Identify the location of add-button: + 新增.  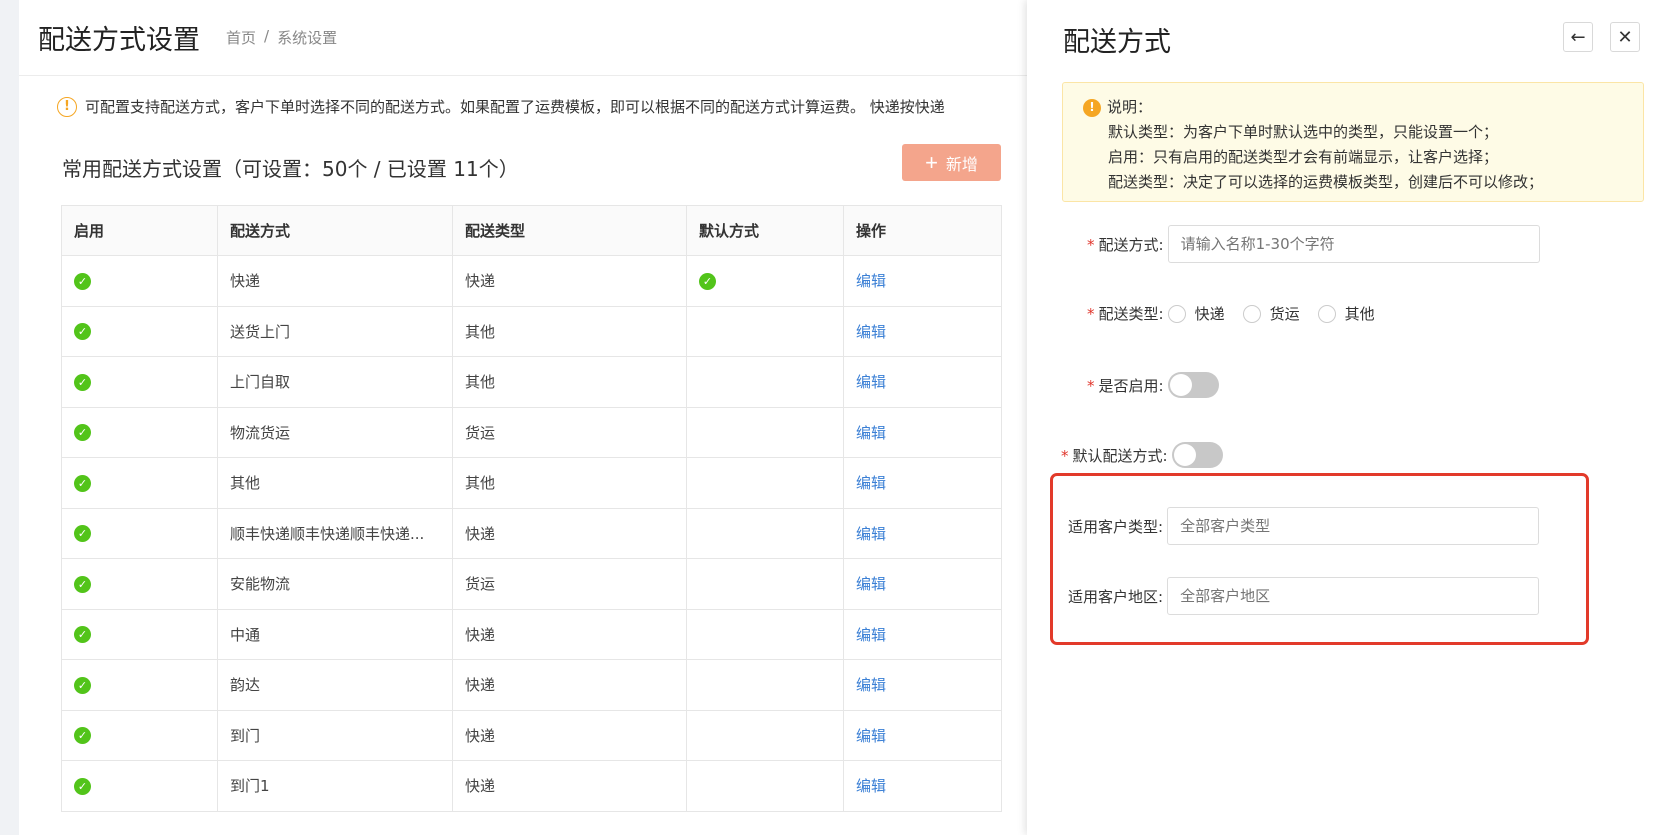
(951, 162).